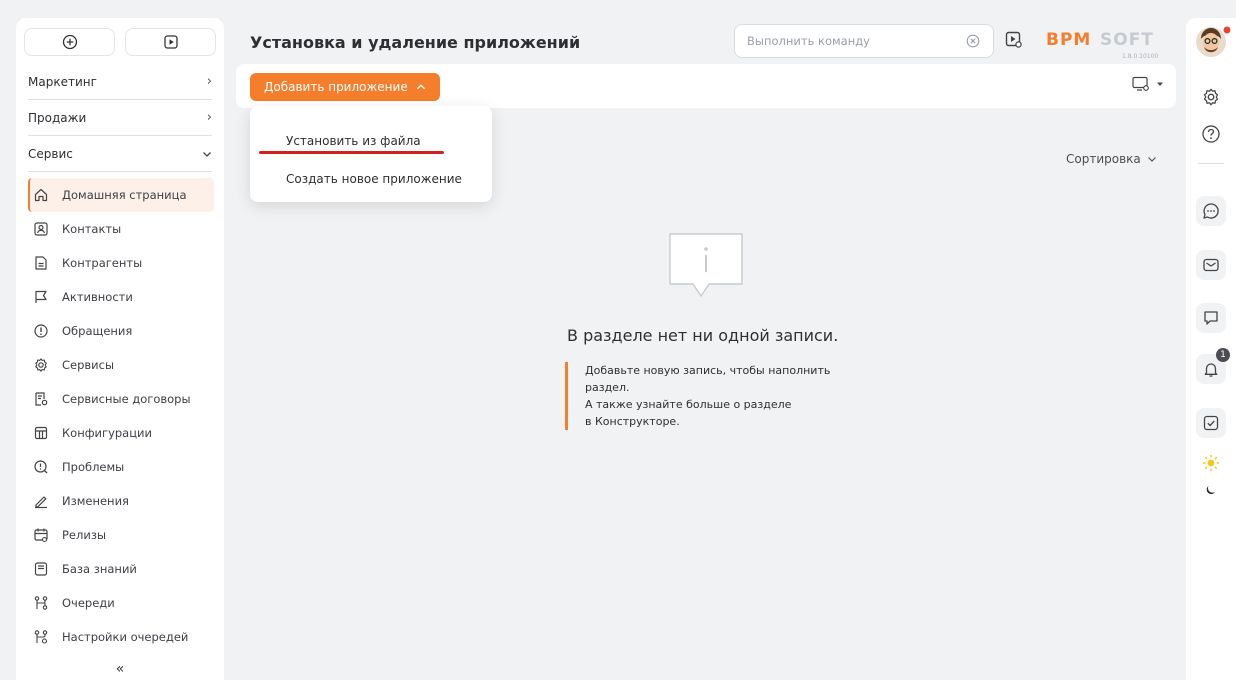 This screenshot has height=680, width=1236. Describe the element at coordinates (41, 569) in the screenshot. I see `book-icon` at that location.